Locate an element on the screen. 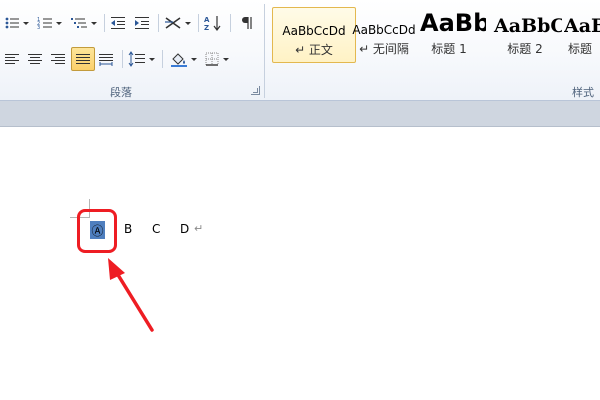  line-spacing-button is located at coordinates (141, 59).